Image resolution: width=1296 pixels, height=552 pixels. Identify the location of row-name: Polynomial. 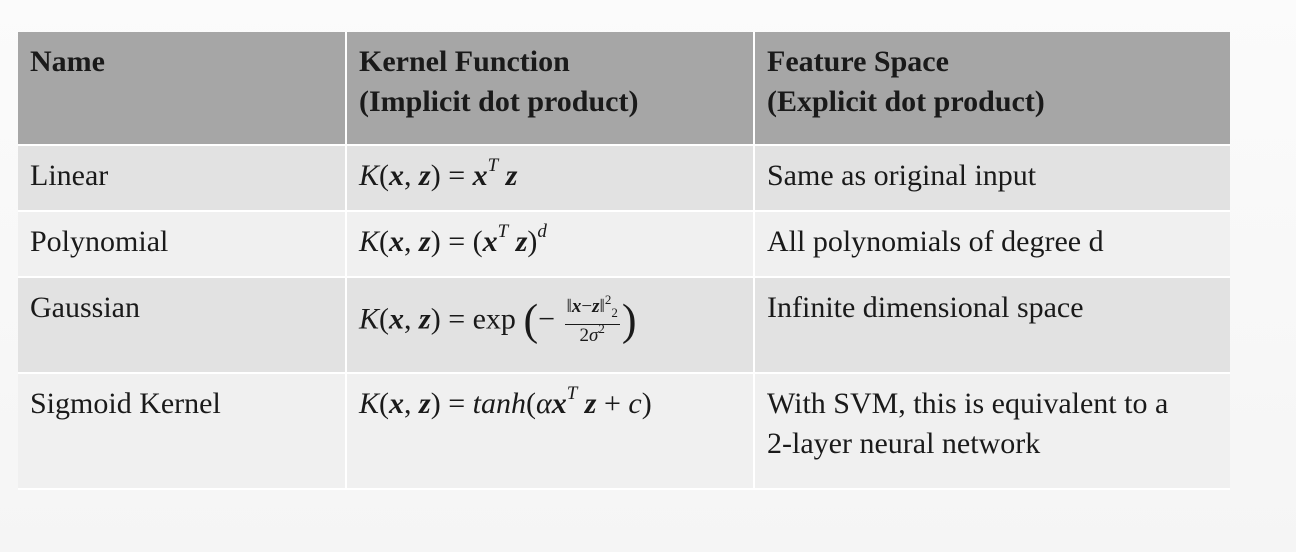
(182, 244).